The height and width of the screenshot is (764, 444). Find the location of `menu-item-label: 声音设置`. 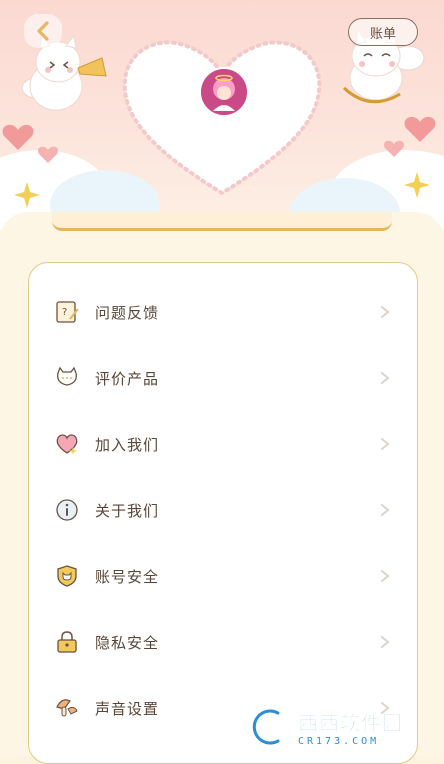

menu-item-label: 声音设置 is located at coordinates (127, 708).